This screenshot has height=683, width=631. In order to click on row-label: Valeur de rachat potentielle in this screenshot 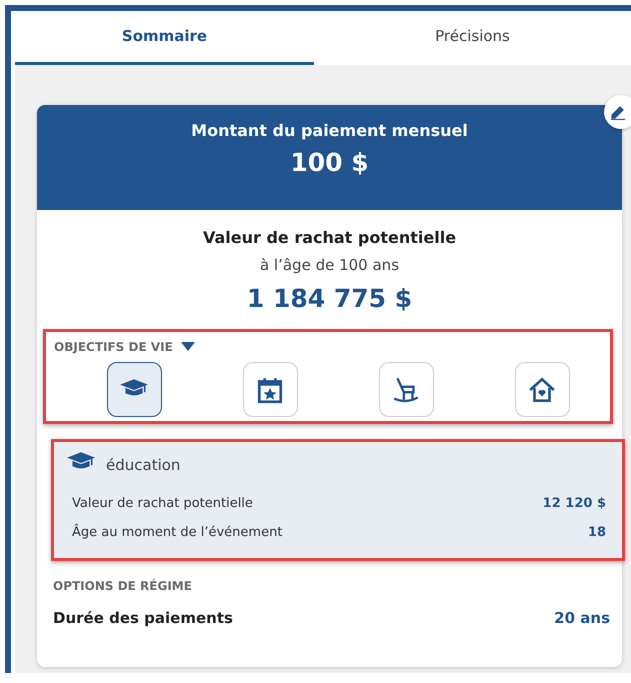, I will do `click(162, 503)`.